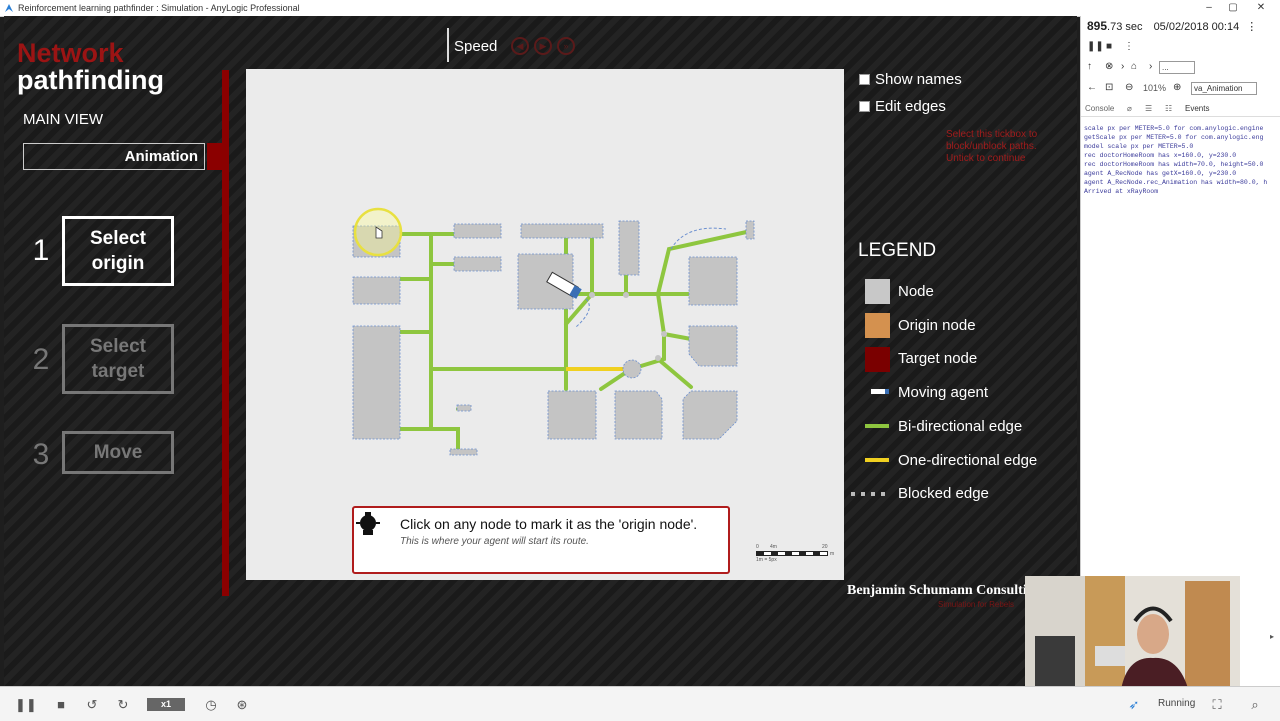 This screenshot has width=1280, height=721. Describe the element at coordinates (123, 705) in the screenshot. I see `speed-up-icon: ↻` at that location.